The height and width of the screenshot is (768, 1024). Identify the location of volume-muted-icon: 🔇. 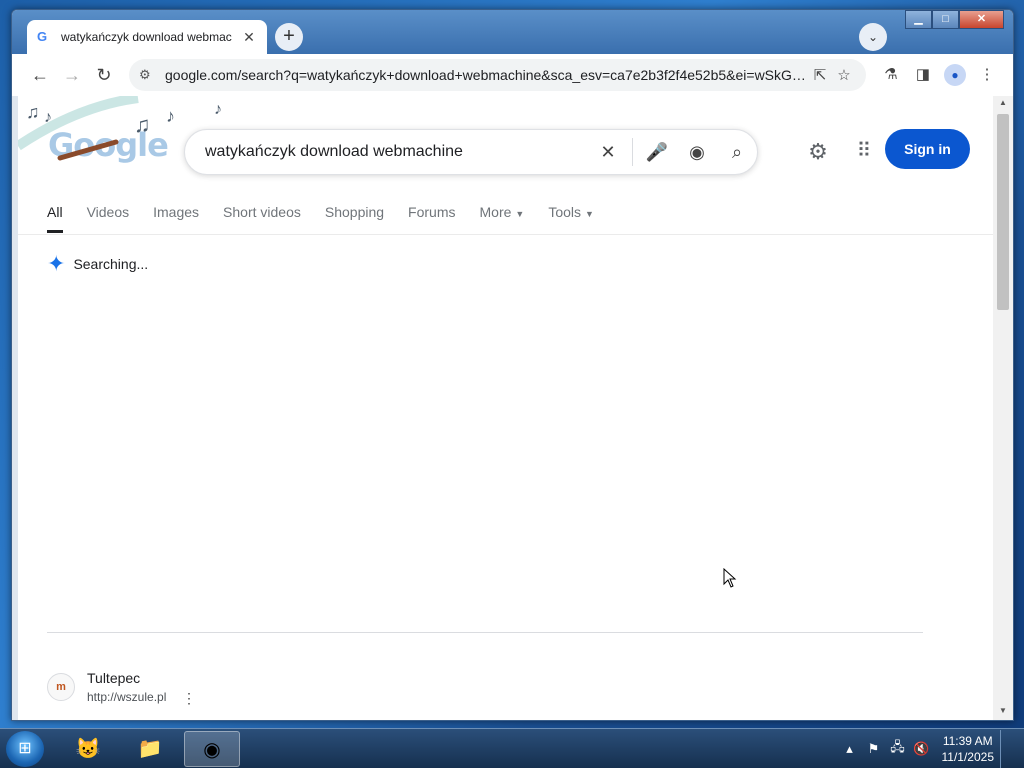
(922, 749).